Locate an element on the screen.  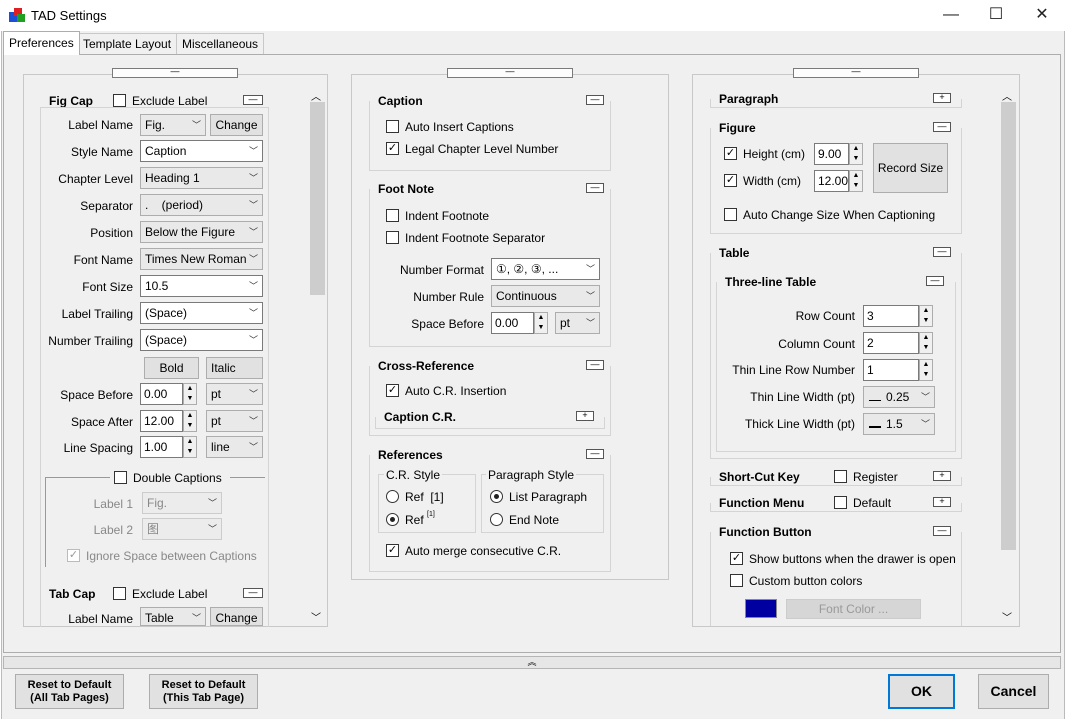
middle-column-collapse-button: — is located at coordinates (510, 72).